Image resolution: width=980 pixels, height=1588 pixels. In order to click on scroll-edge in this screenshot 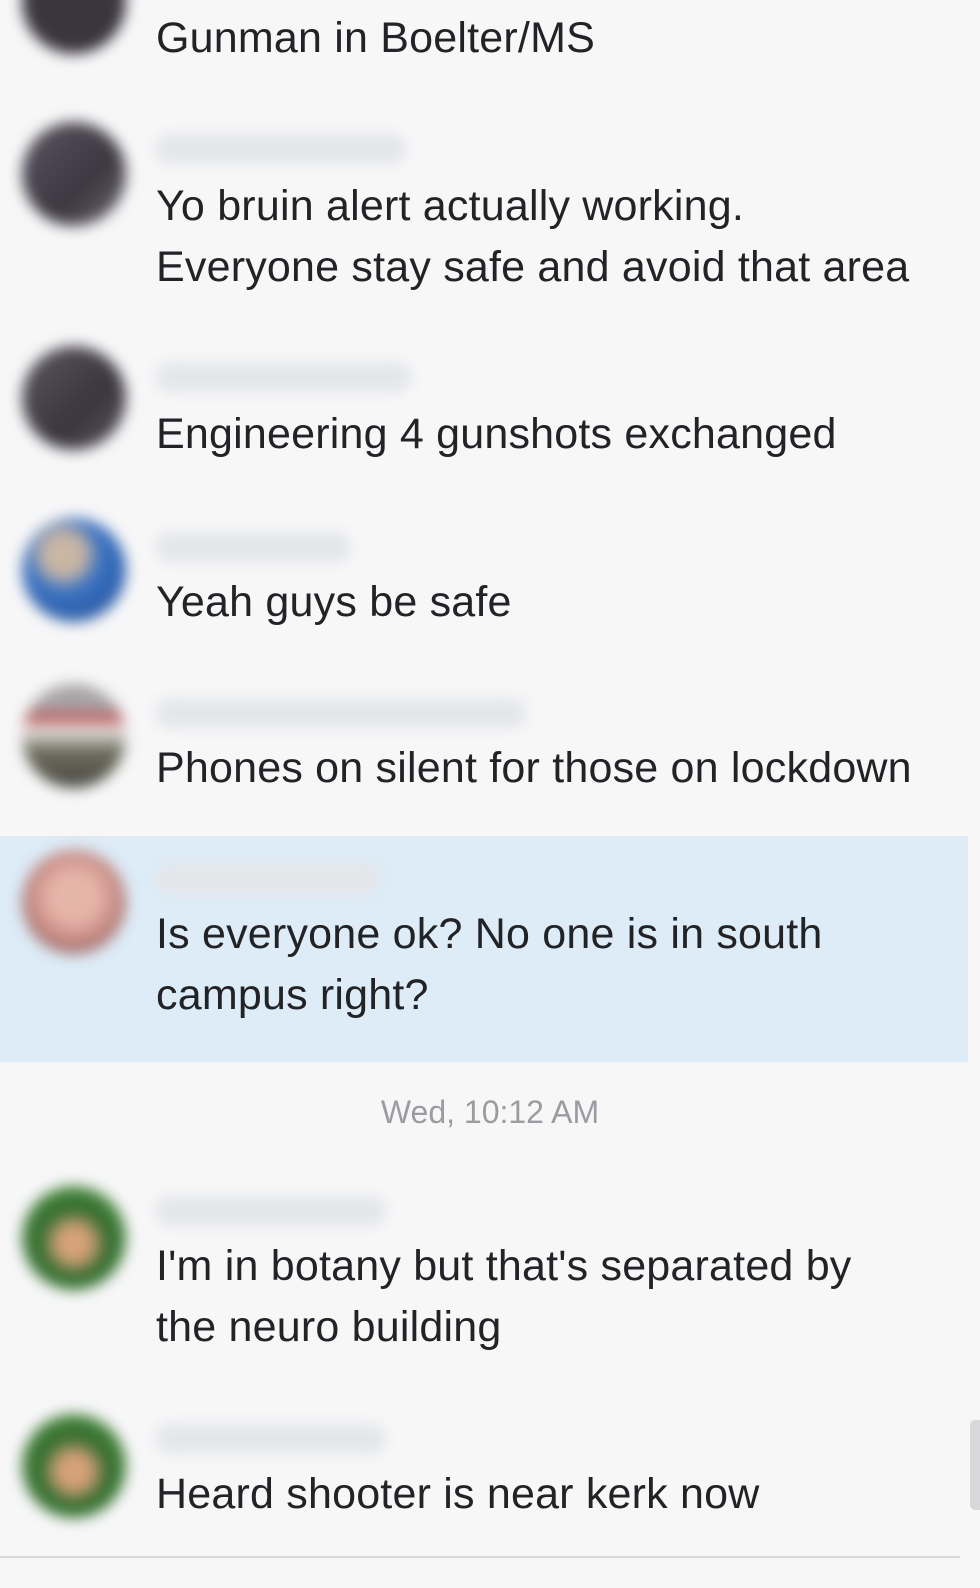, I will do `click(975, 1465)`.